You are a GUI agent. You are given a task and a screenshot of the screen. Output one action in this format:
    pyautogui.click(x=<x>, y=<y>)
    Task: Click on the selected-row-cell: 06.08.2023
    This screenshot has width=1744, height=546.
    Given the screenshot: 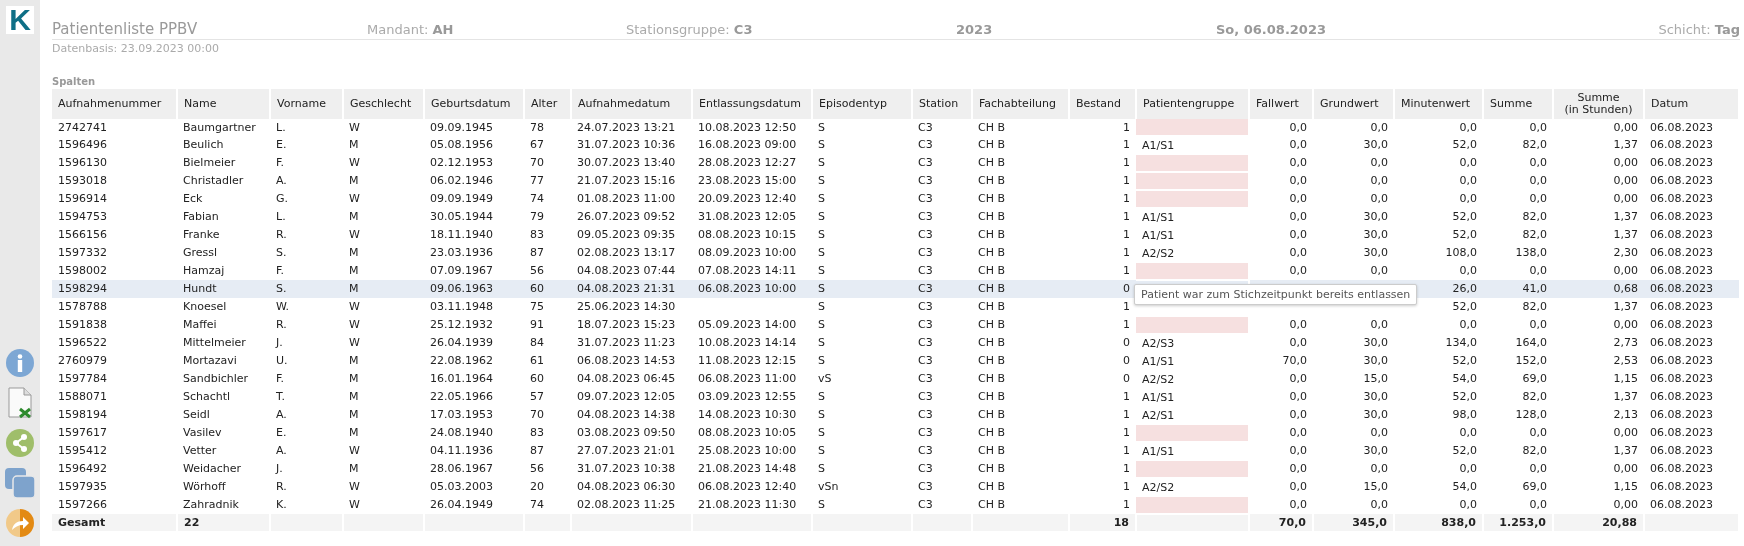 What is the action you would take?
    pyautogui.click(x=1691, y=289)
    